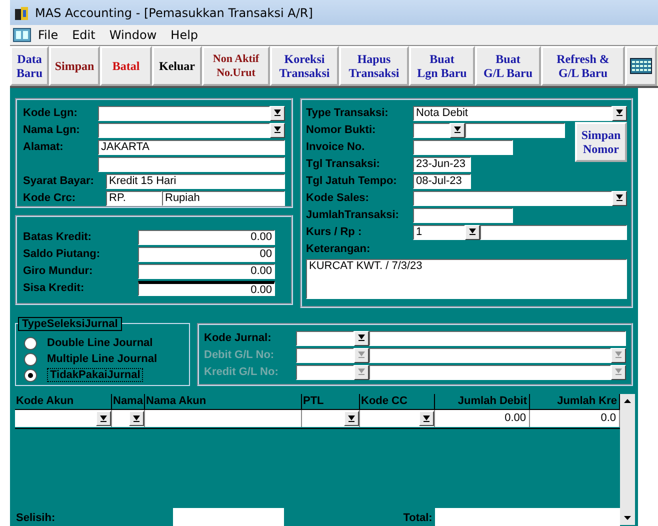  I want to click on table-cell: 0.00, so click(482, 418).